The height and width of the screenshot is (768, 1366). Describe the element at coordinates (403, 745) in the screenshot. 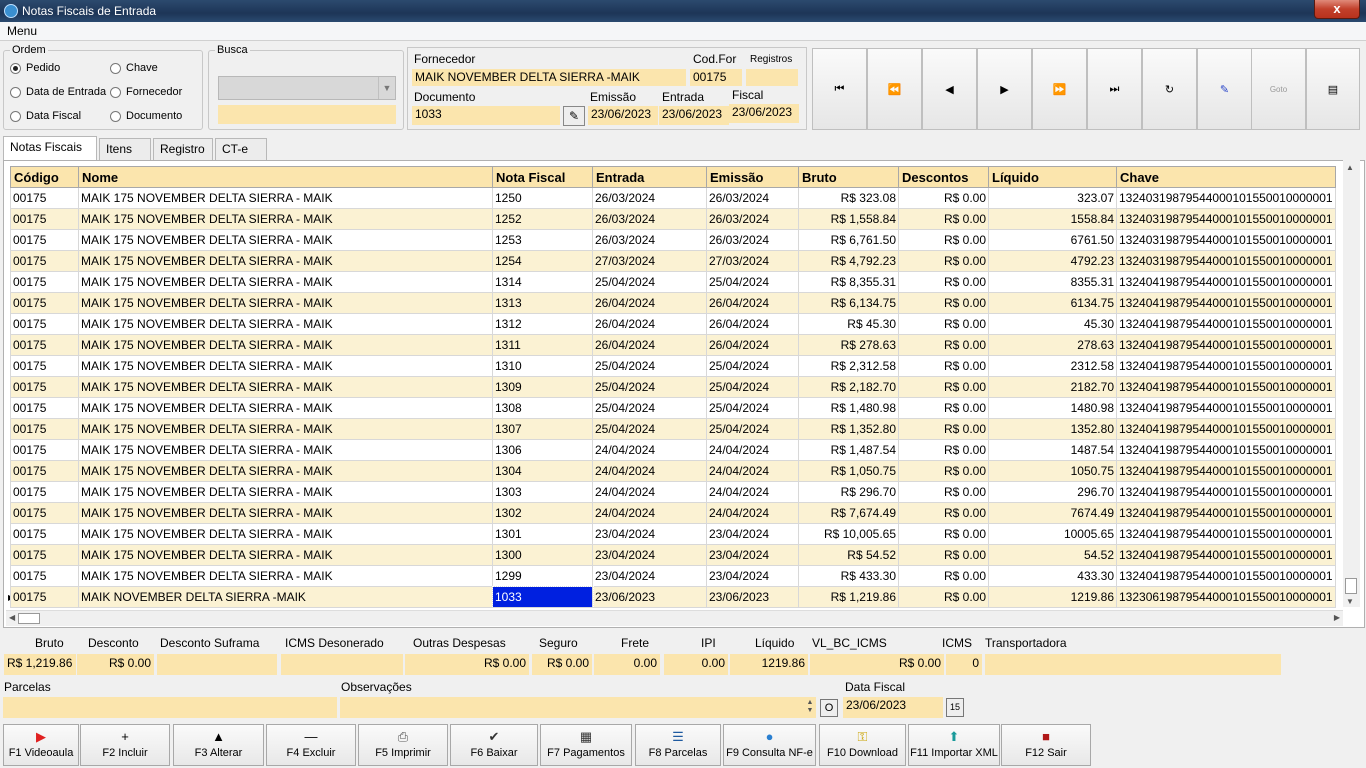

I see `f5-imprimir-button: ⎙ F5 Imprimir` at that location.